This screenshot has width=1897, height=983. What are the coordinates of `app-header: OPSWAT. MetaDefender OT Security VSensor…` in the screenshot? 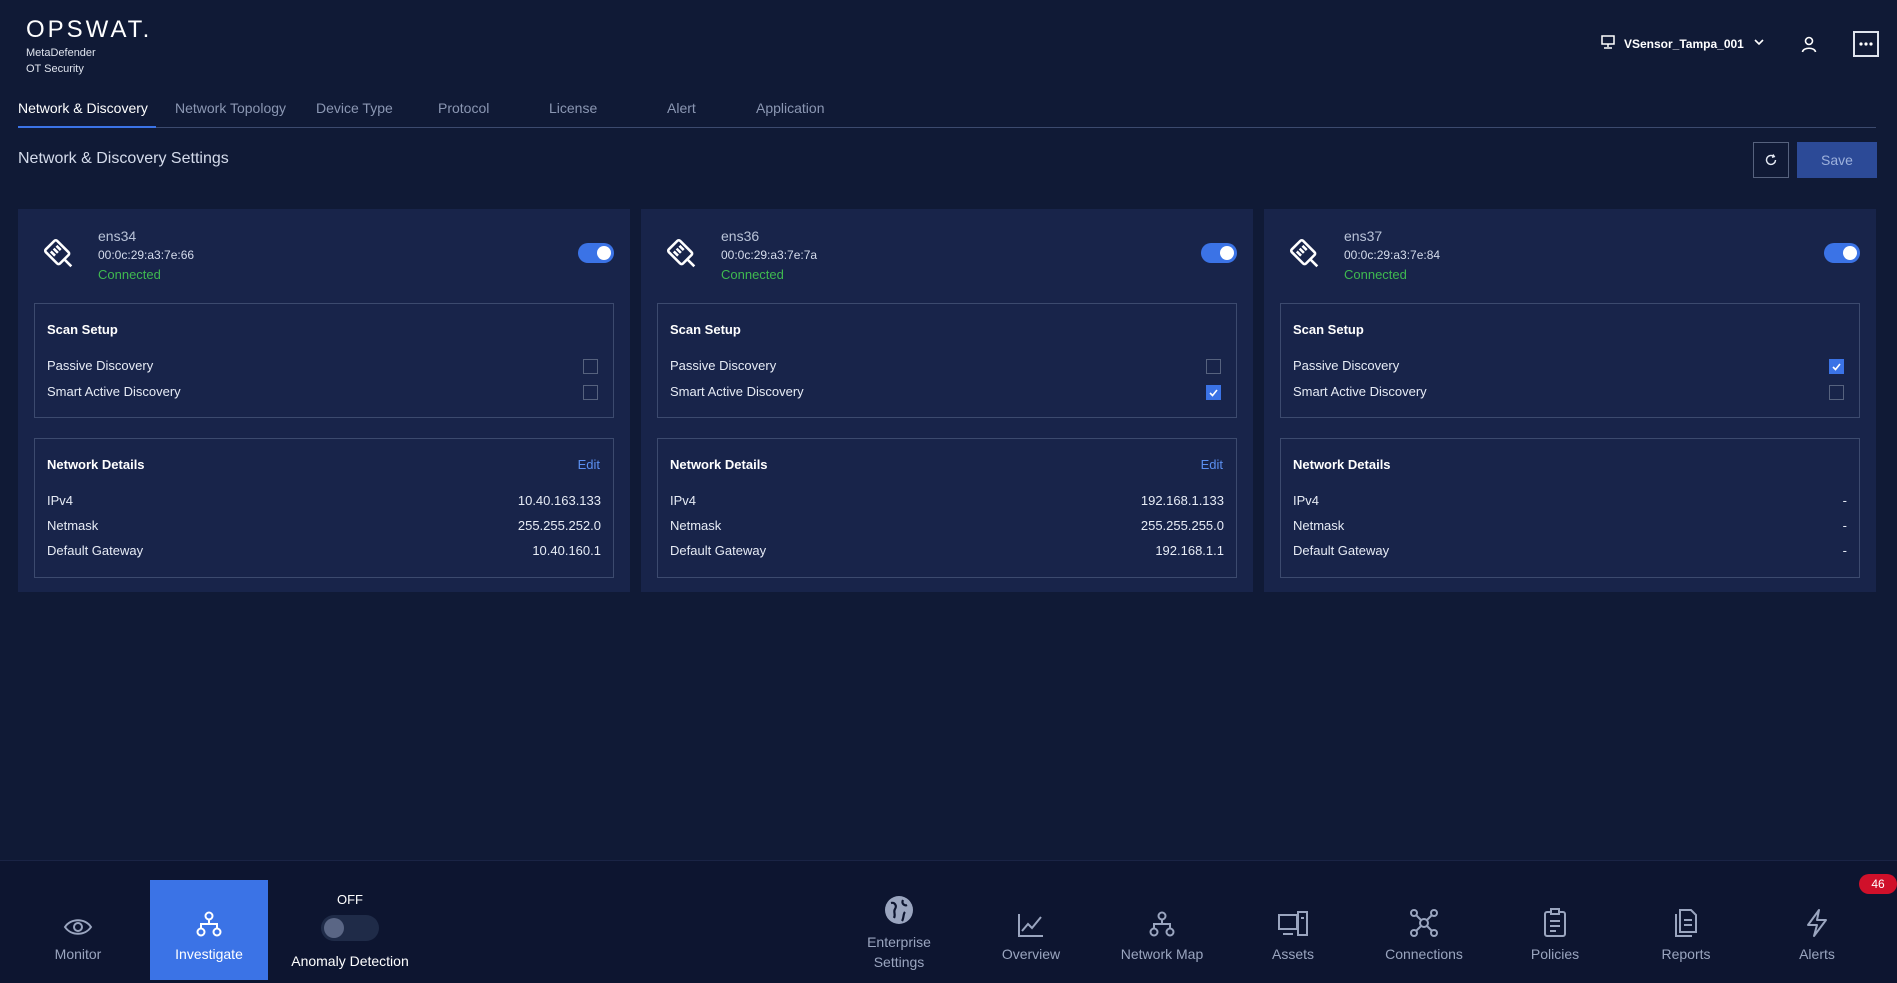 It's located at (948, 45).